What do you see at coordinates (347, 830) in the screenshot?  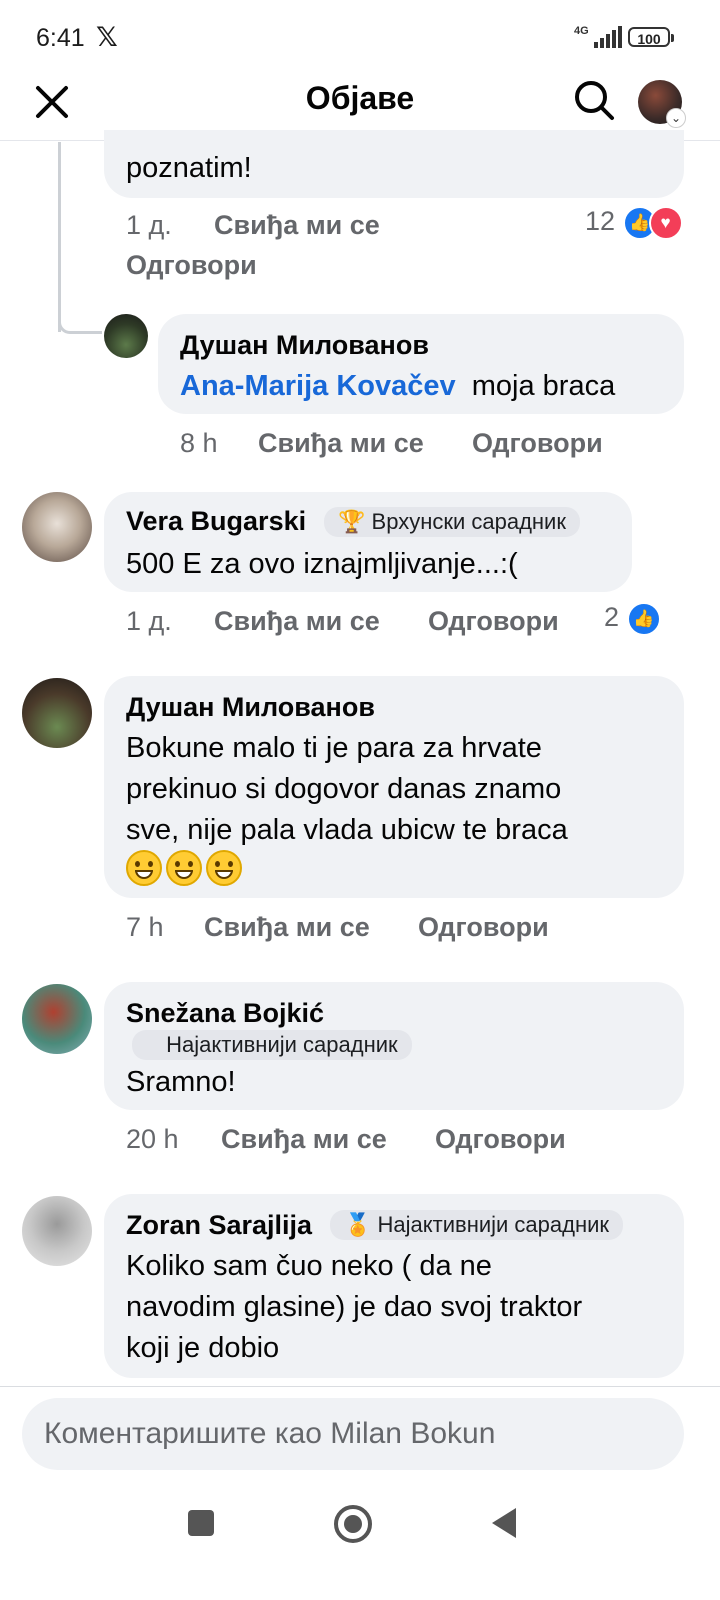 I see `comment-text-line: sve, nije pala vlada ubicw te braca` at bounding box center [347, 830].